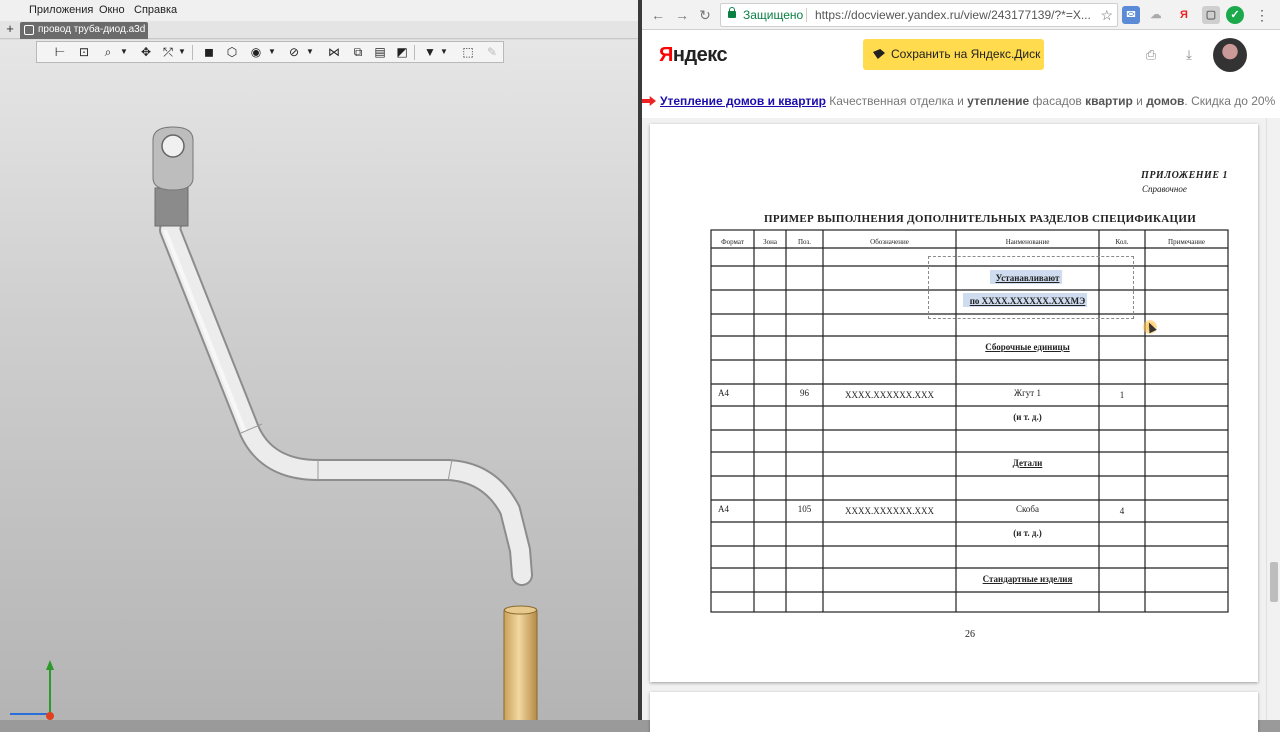 Image resolution: width=1280 pixels, height=732 pixels. Describe the element at coordinates (804, 509) in the screenshot. I see `row2-pos: 105` at that location.